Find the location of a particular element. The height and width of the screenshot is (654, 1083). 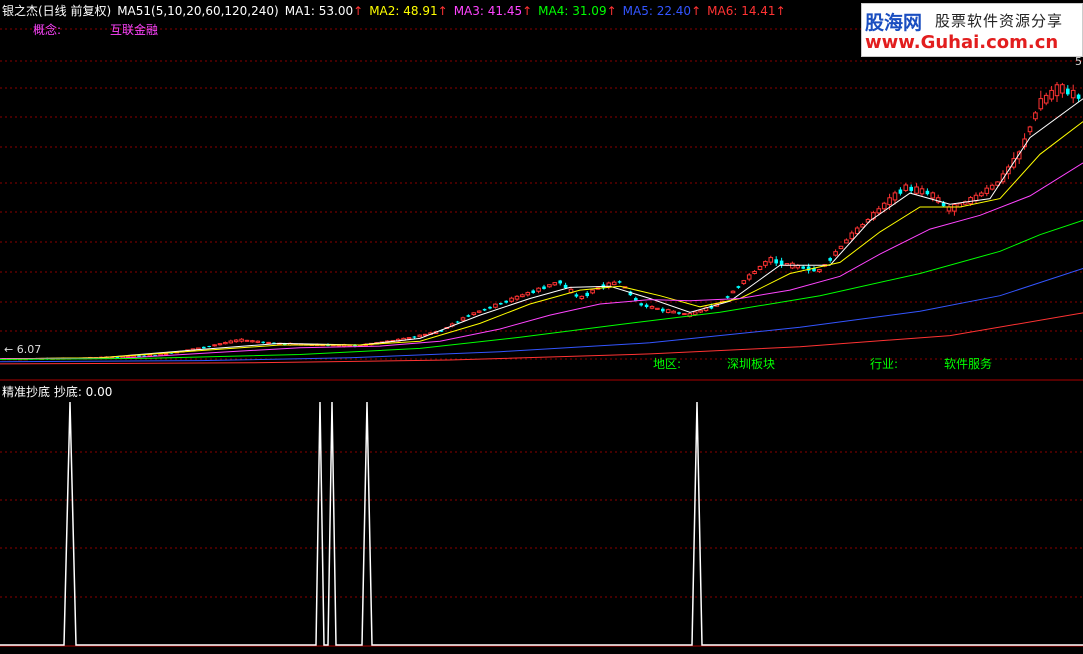

region-value: 深圳板块 is located at coordinates (751, 364).